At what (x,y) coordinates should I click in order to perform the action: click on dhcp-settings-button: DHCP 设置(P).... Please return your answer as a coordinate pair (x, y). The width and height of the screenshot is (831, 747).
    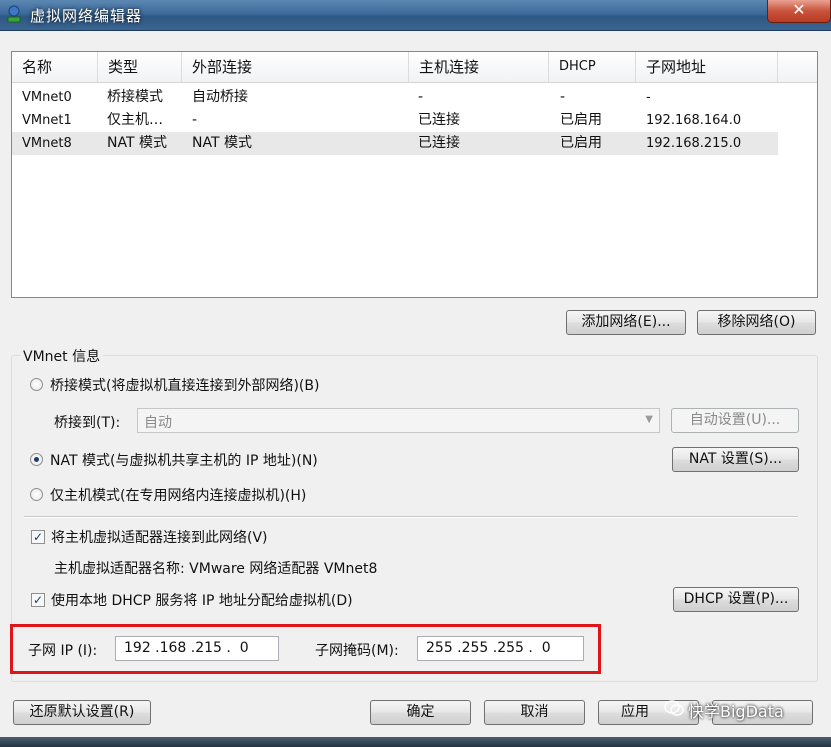
    Looking at the image, I should click on (736, 599).